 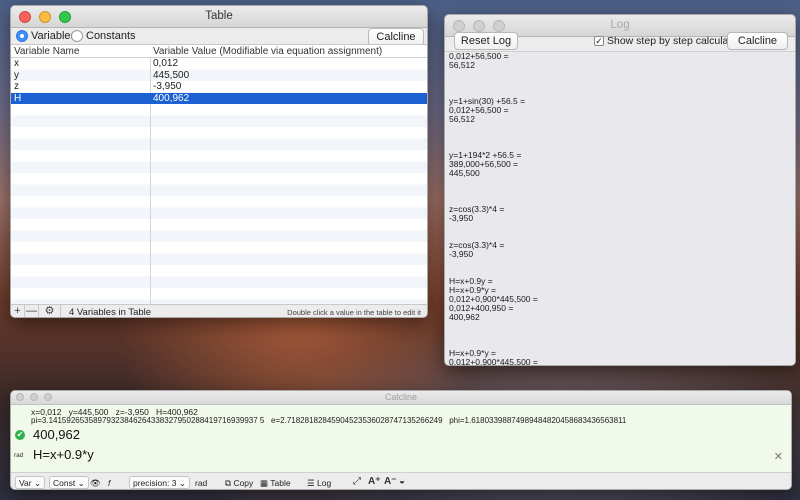 What do you see at coordinates (50, 311) in the screenshot?
I see `gear-icon: ⚙` at bounding box center [50, 311].